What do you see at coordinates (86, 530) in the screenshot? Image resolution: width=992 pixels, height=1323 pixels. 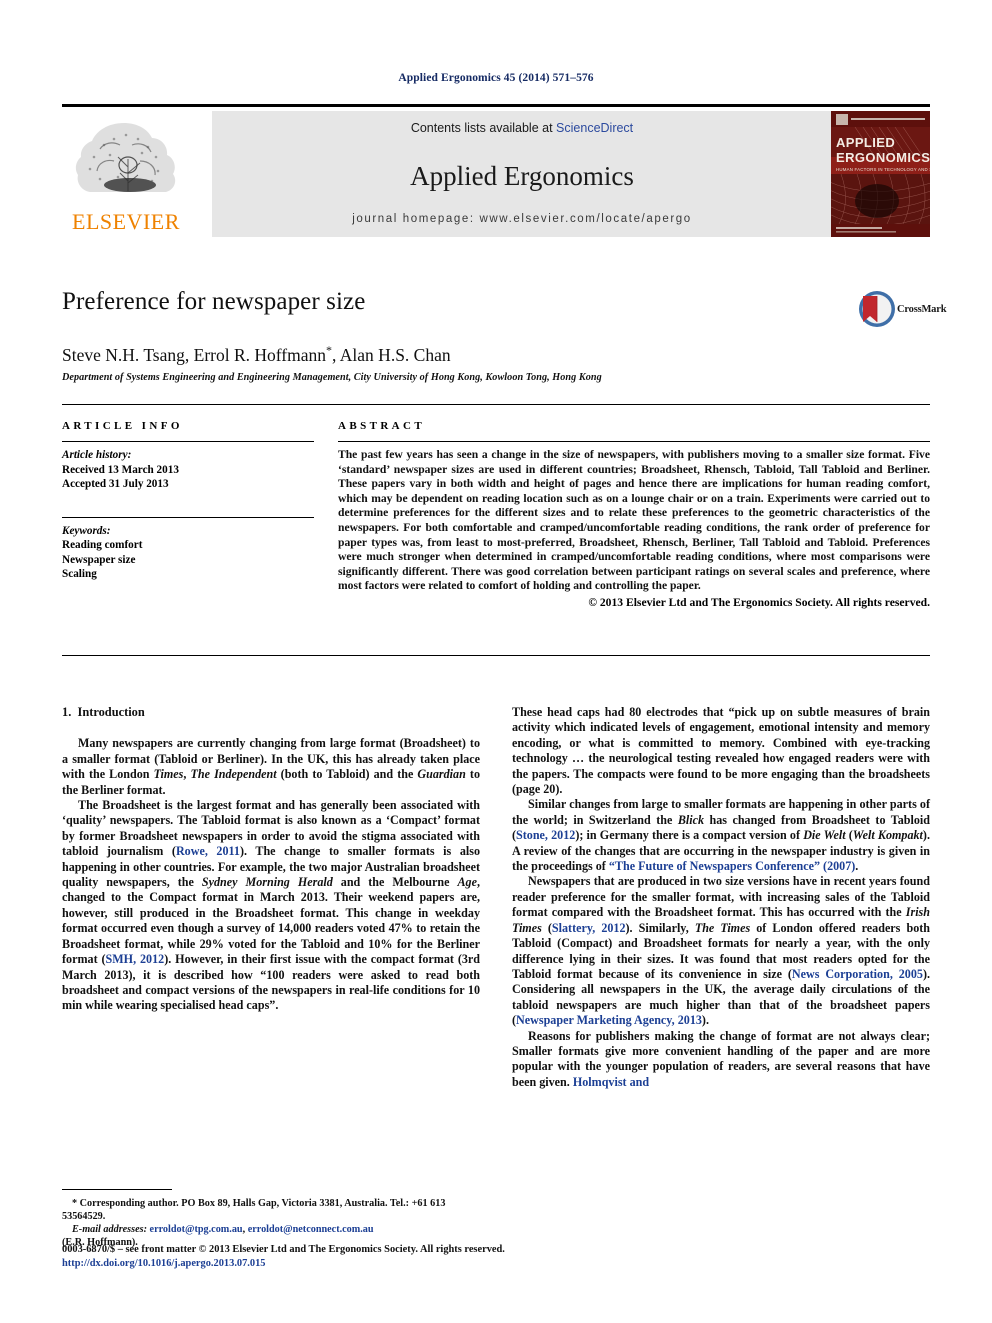 I see `keywords-label: Keywords:` at bounding box center [86, 530].